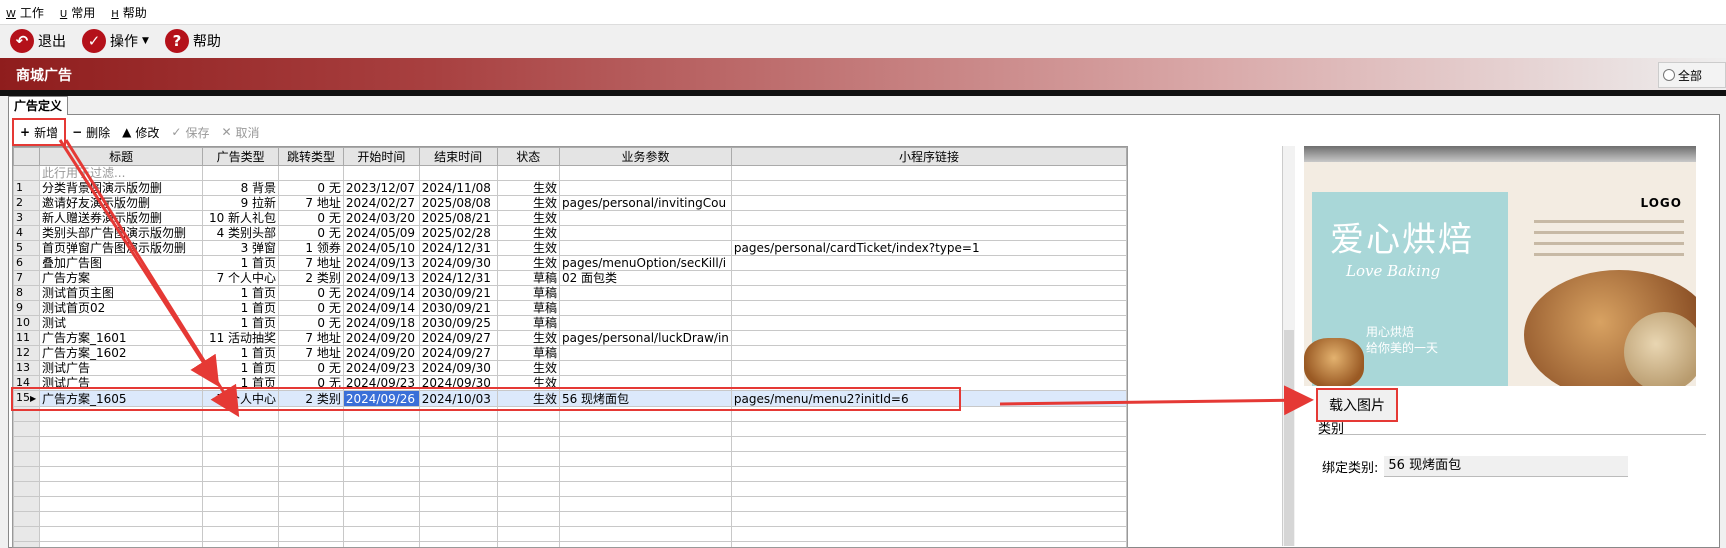  What do you see at coordinates (115, 41) in the screenshot?
I see `operations-button: ✓ 操作 ▼` at bounding box center [115, 41].